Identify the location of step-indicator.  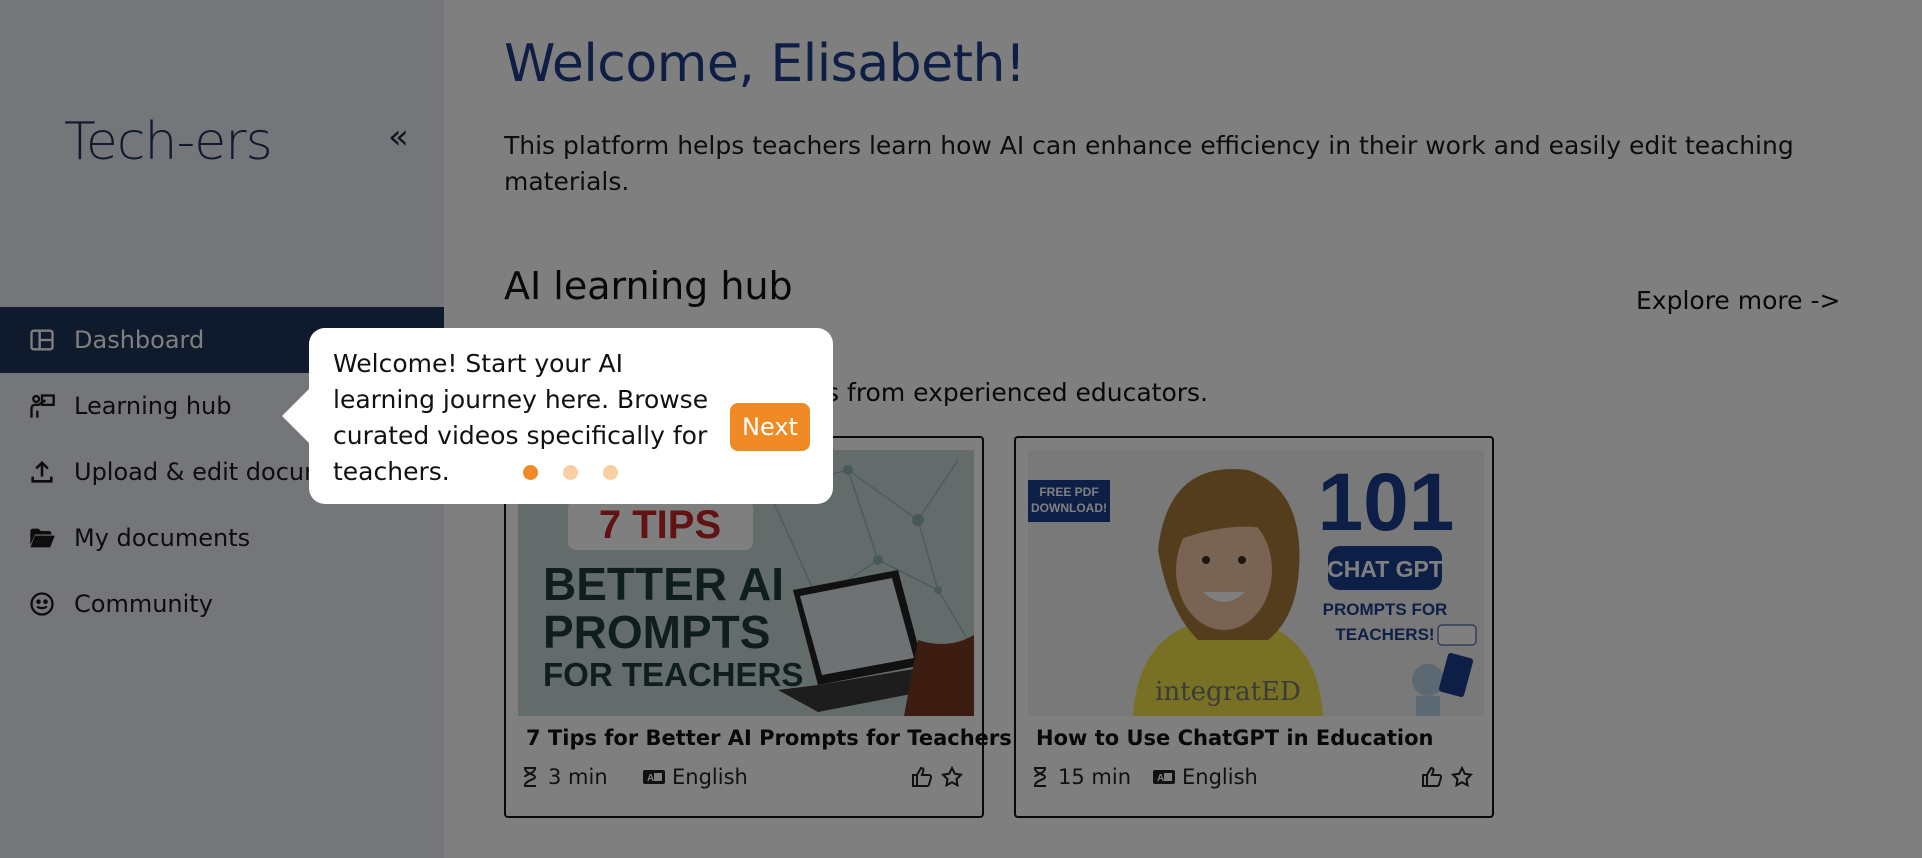
(583, 472).